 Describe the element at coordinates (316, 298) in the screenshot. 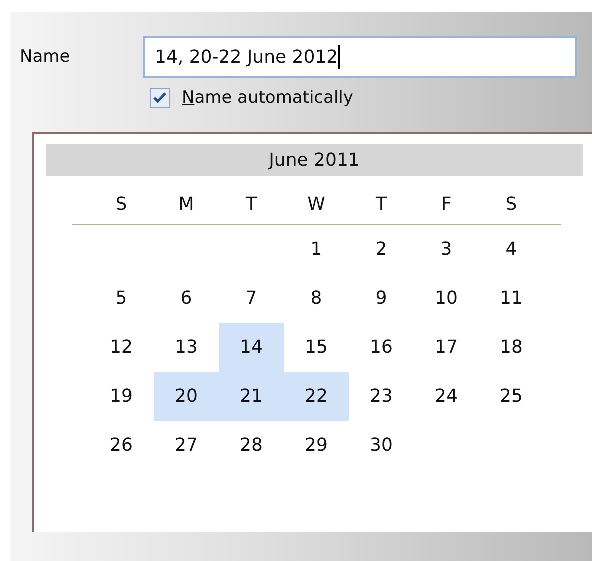

I see `calendar-day: 8` at that location.